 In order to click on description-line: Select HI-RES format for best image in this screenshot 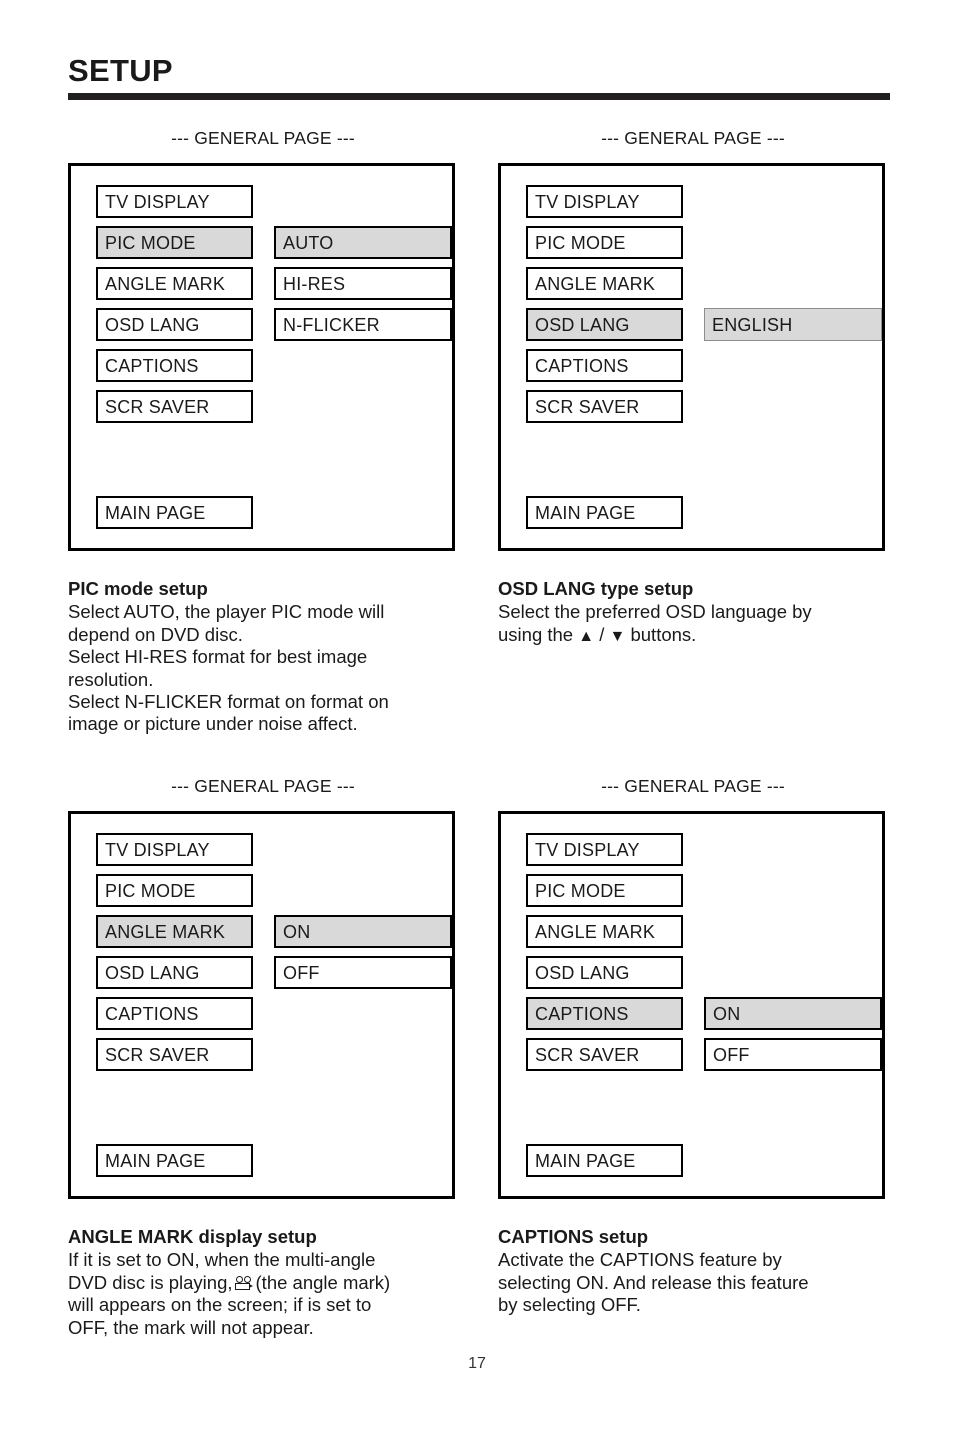, I will do `click(218, 657)`.